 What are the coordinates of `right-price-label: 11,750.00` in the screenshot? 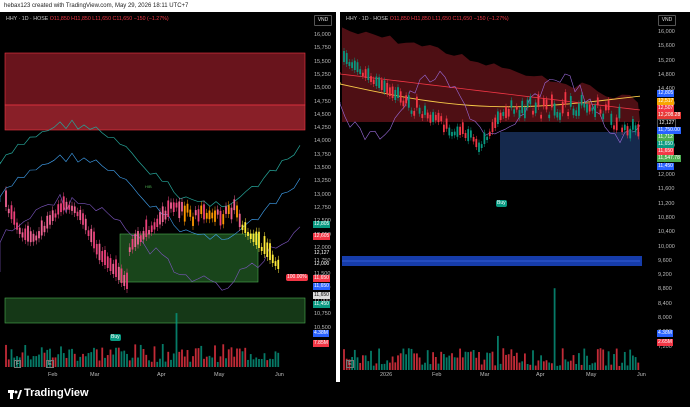 It's located at (669, 130).